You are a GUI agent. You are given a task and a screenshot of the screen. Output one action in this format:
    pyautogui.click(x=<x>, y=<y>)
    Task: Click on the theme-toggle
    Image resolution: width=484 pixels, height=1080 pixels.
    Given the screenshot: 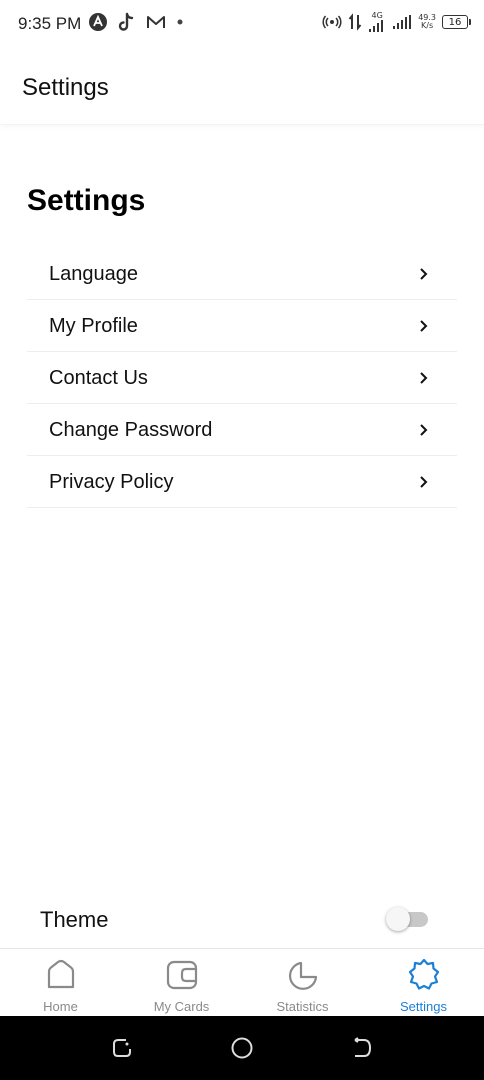 What is the action you would take?
    pyautogui.click(x=407, y=919)
    